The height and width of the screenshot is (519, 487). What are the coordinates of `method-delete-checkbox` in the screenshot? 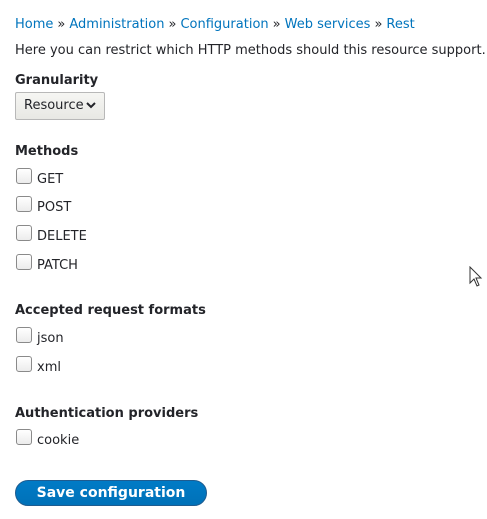 It's located at (24, 233).